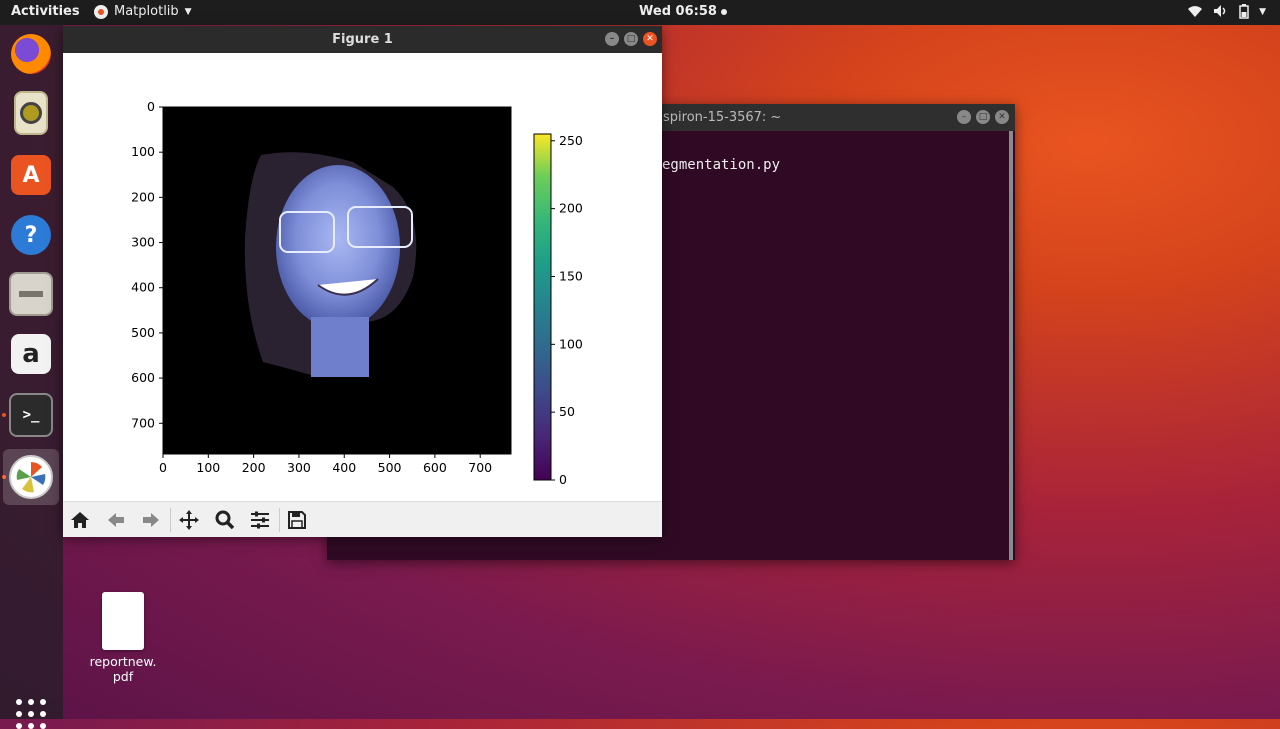  I want to click on figure-window-controls: – □ ✕, so click(631, 39).